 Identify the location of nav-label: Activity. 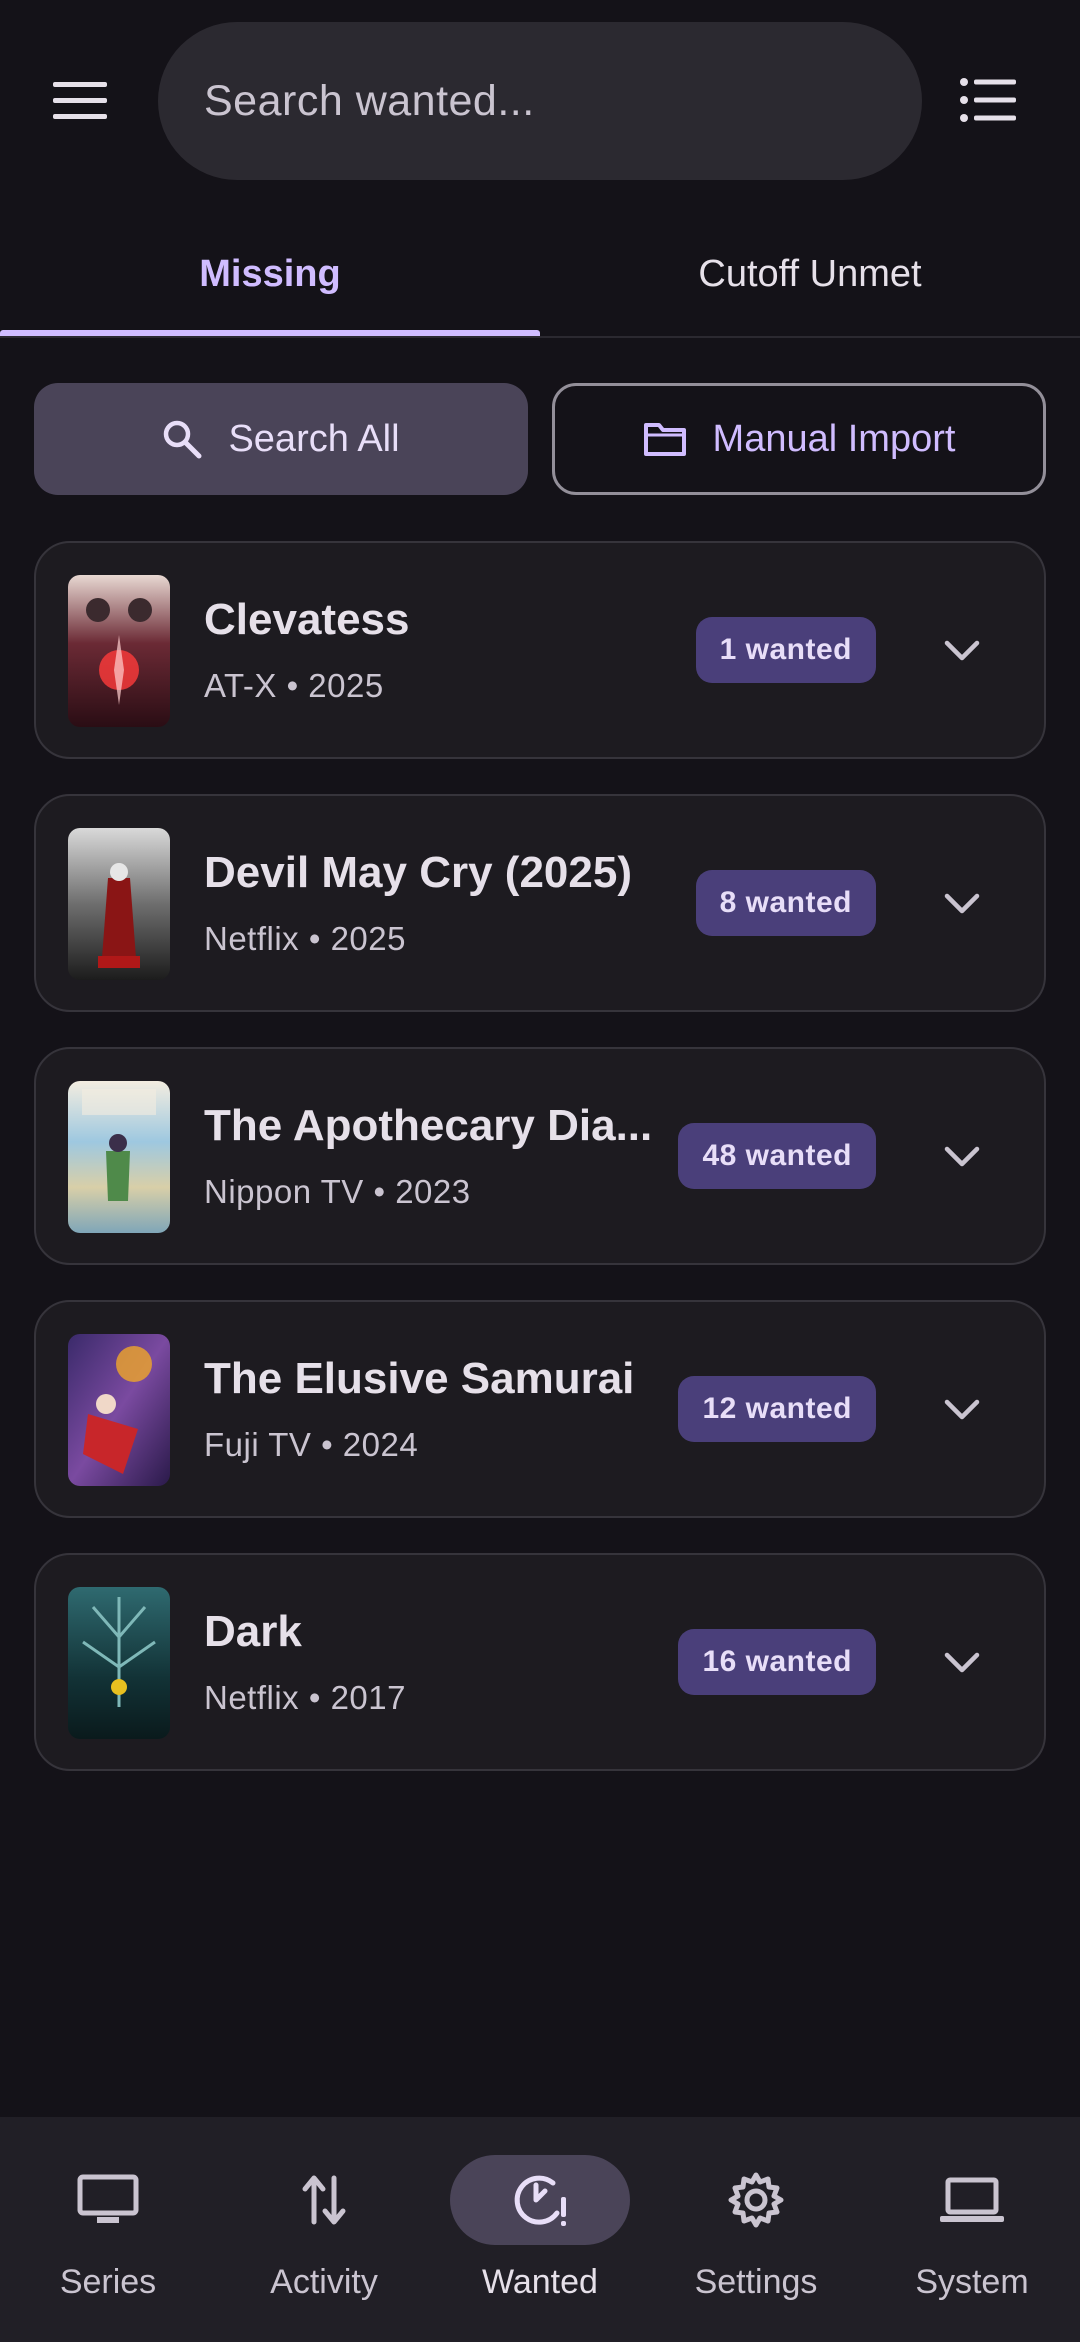
(324, 2282).